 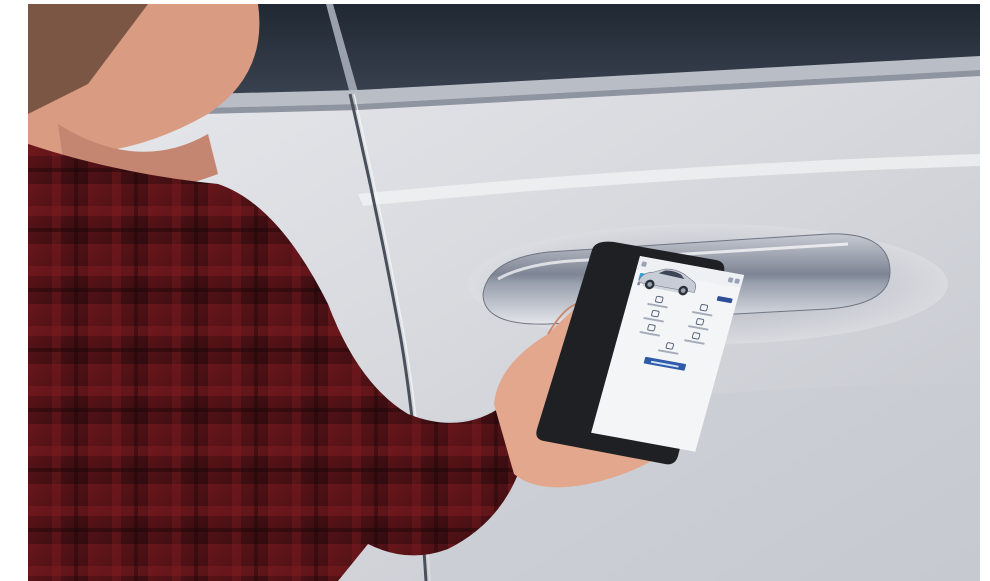 I want to click on unlock-icon, so click(x=704, y=307).